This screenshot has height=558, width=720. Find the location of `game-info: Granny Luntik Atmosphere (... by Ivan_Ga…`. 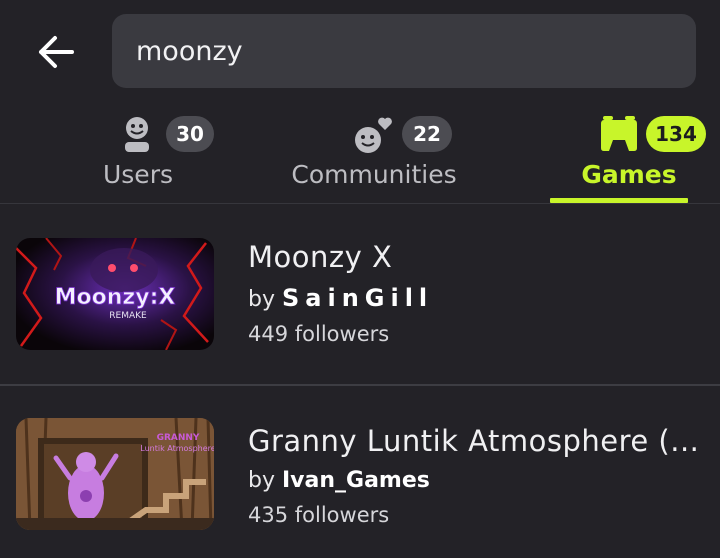

game-info: Granny Luntik Atmosphere (... by Ivan_Ga… is located at coordinates (478, 475).